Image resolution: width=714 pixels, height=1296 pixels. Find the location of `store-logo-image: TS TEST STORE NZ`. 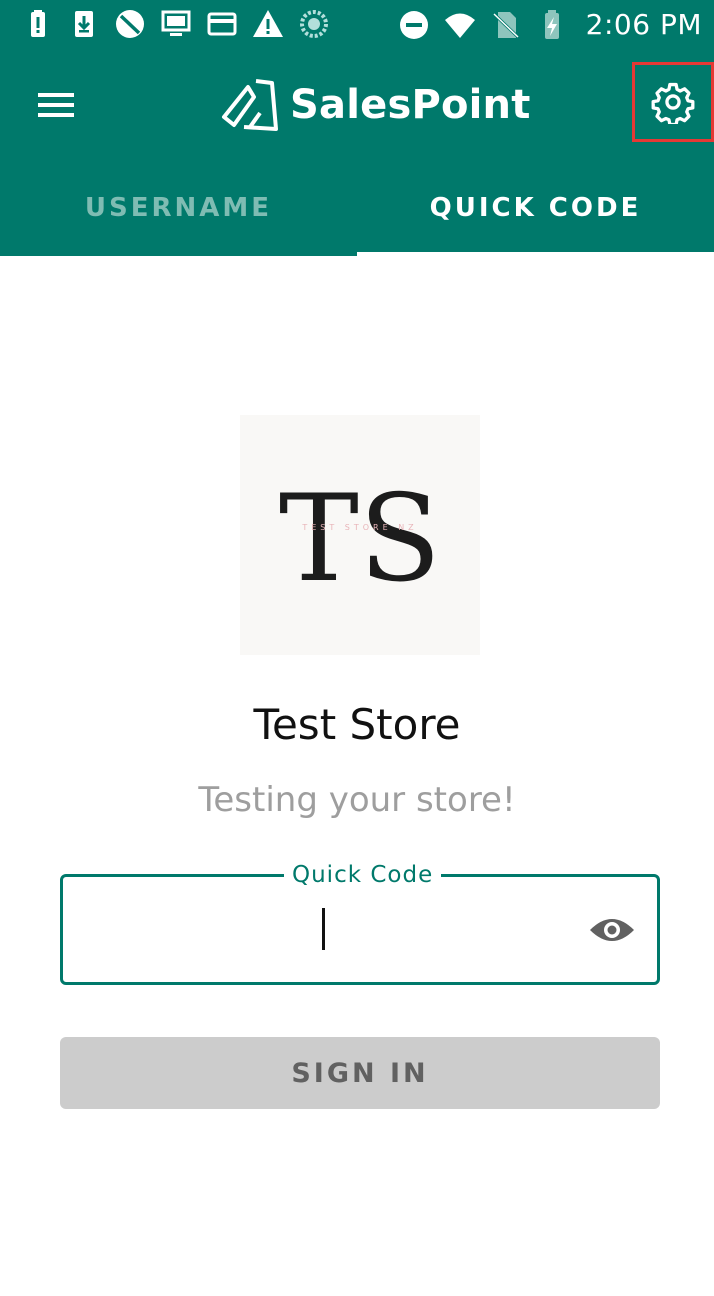

store-logo-image: TS TEST STORE NZ is located at coordinates (360, 539).